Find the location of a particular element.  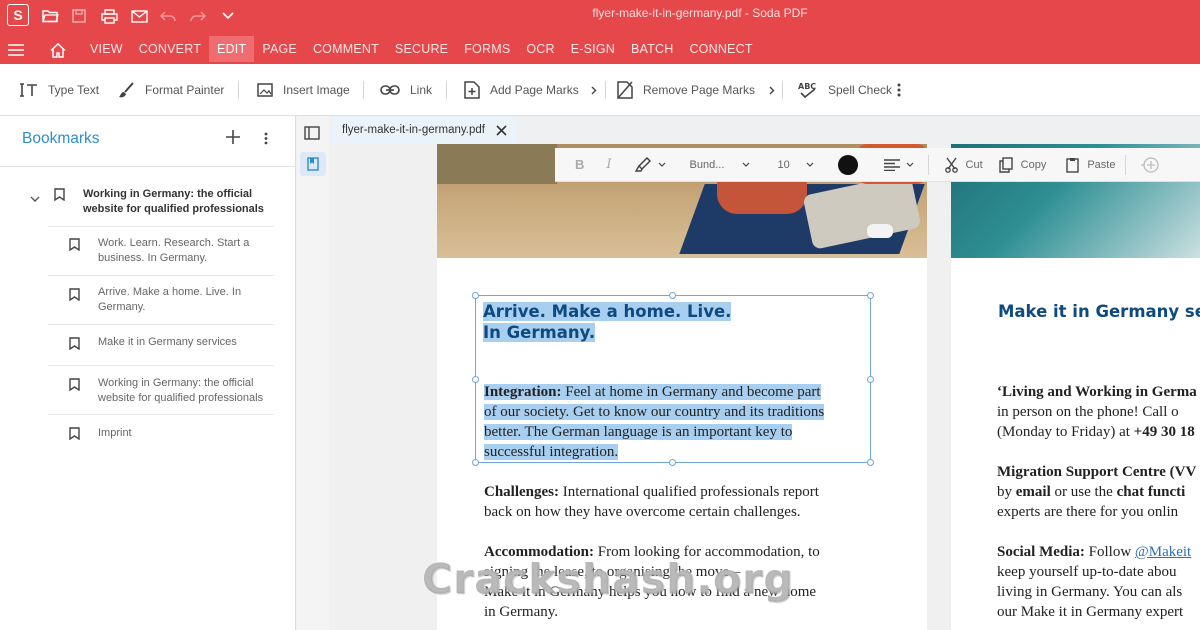

image-icon is located at coordinates (265, 90).